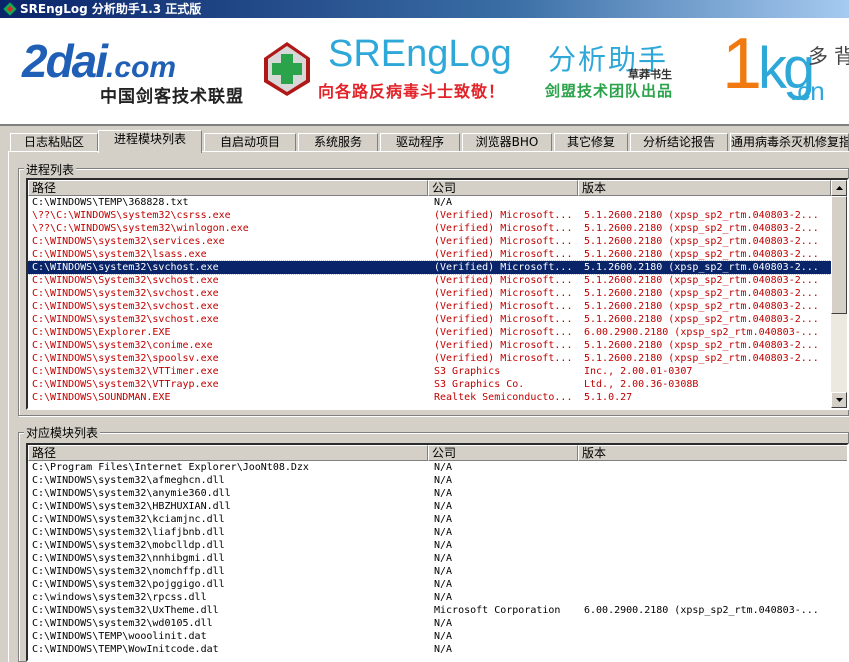 This screenshot has width=849, height=662. What do you see at coordinates (128, 532) in the screenshot?
I see `cell-path: C:\WINDOWS\system32\liafjbnb.dll` at bounding box center [128, 532].